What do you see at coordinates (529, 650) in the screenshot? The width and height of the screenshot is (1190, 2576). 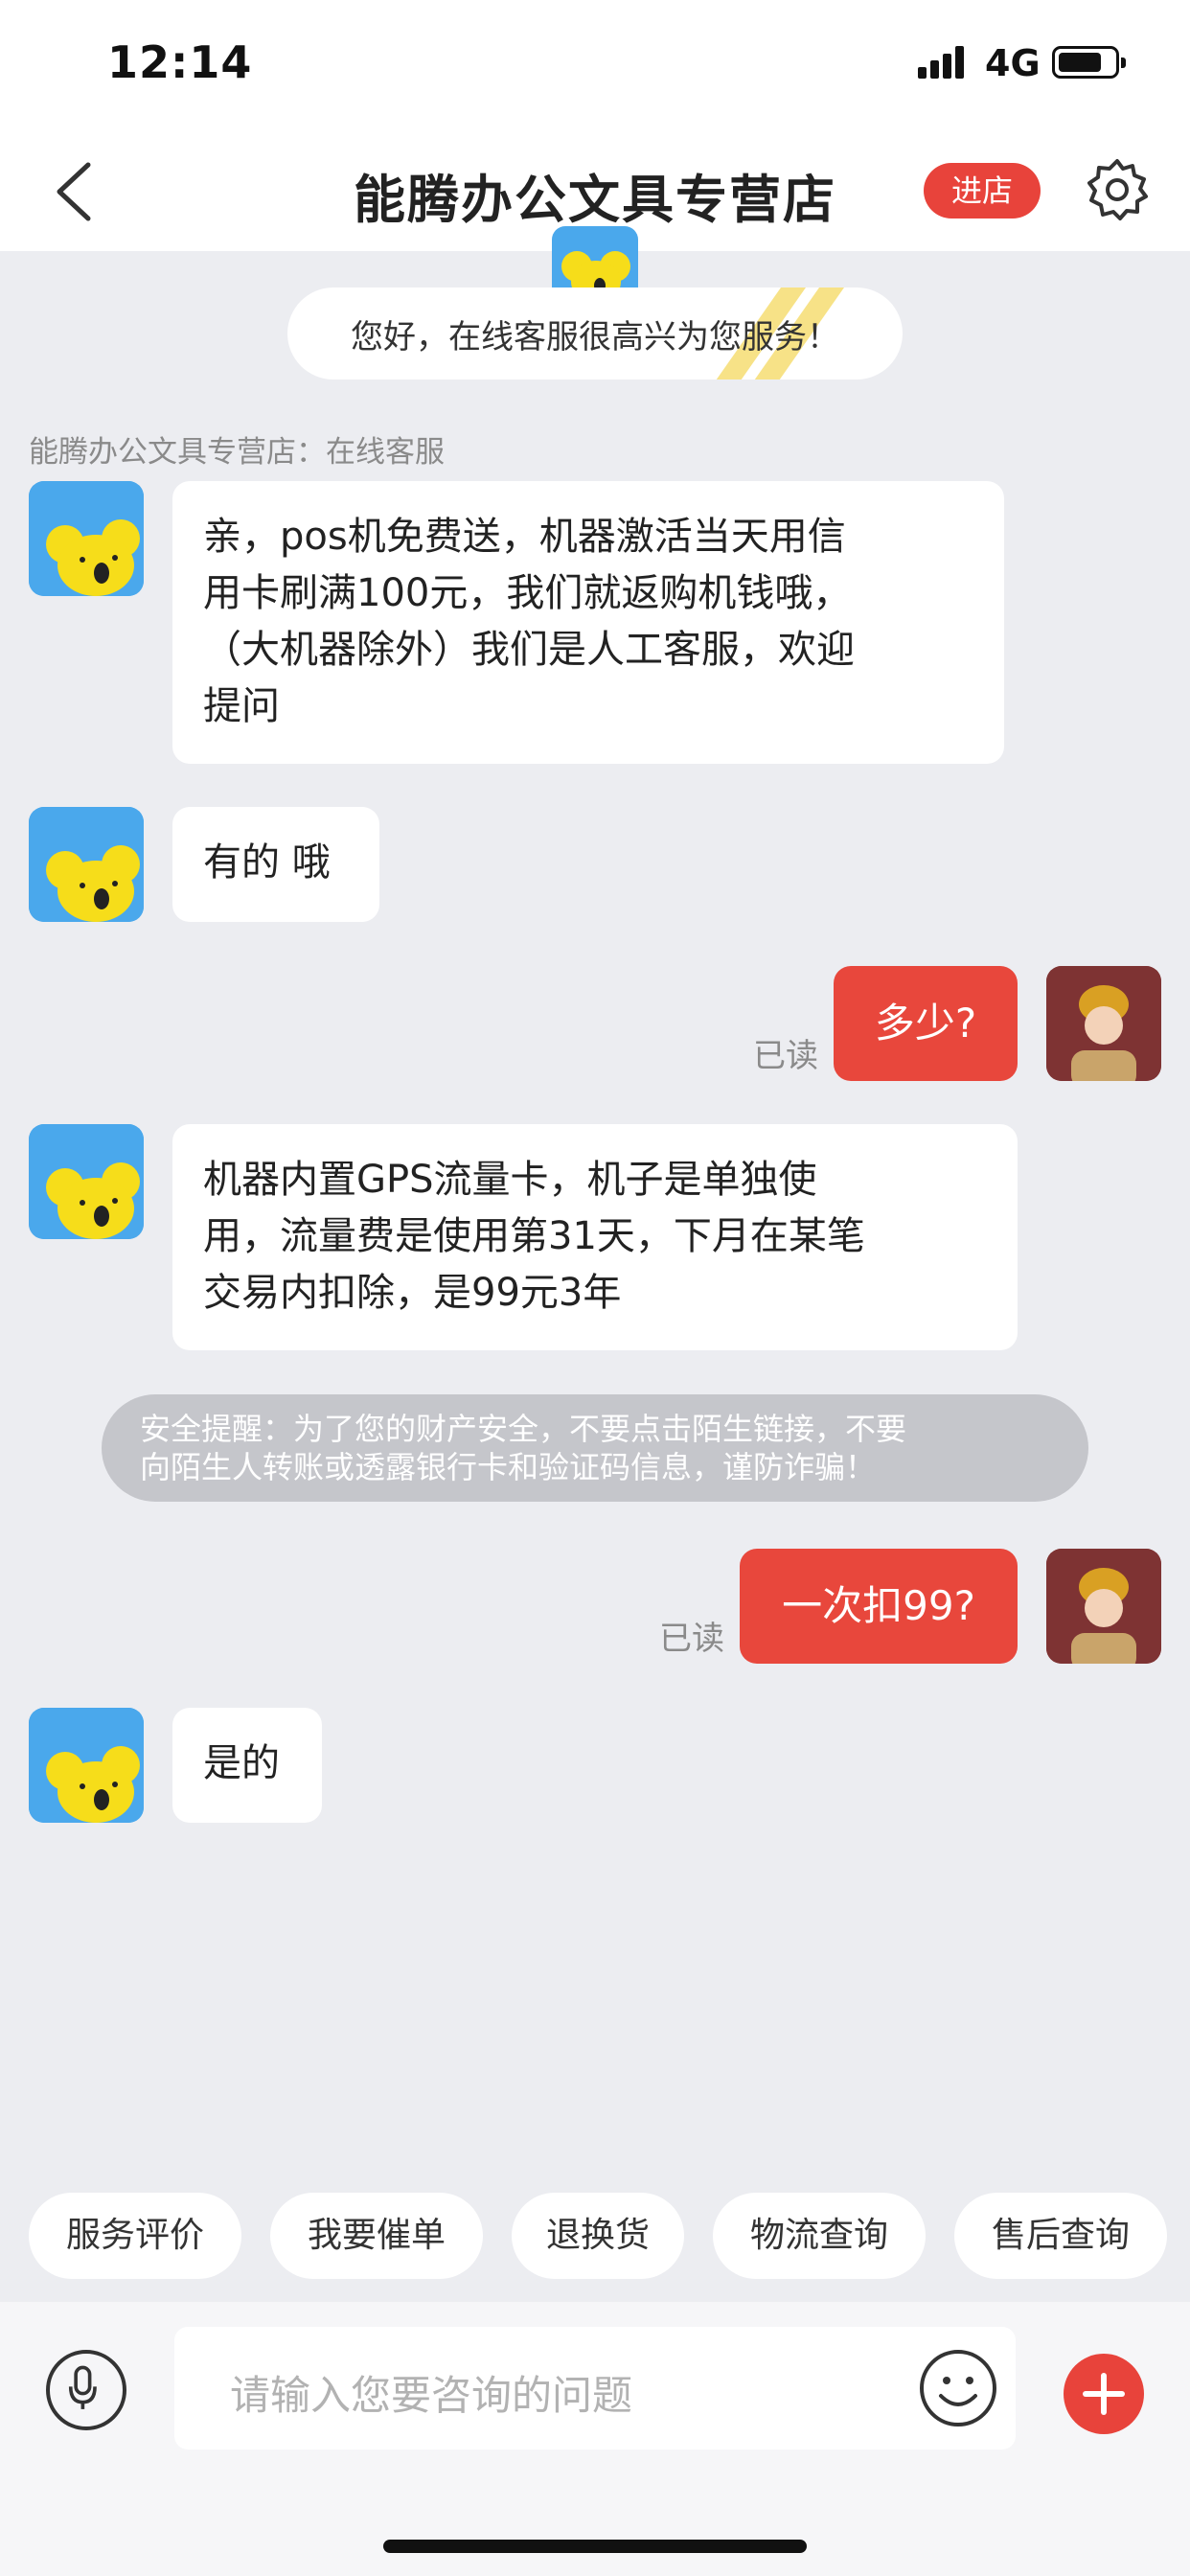 I see `message-line: （大机器除外）我们是人工客服，欢迎` at bounding box center [529, 650].